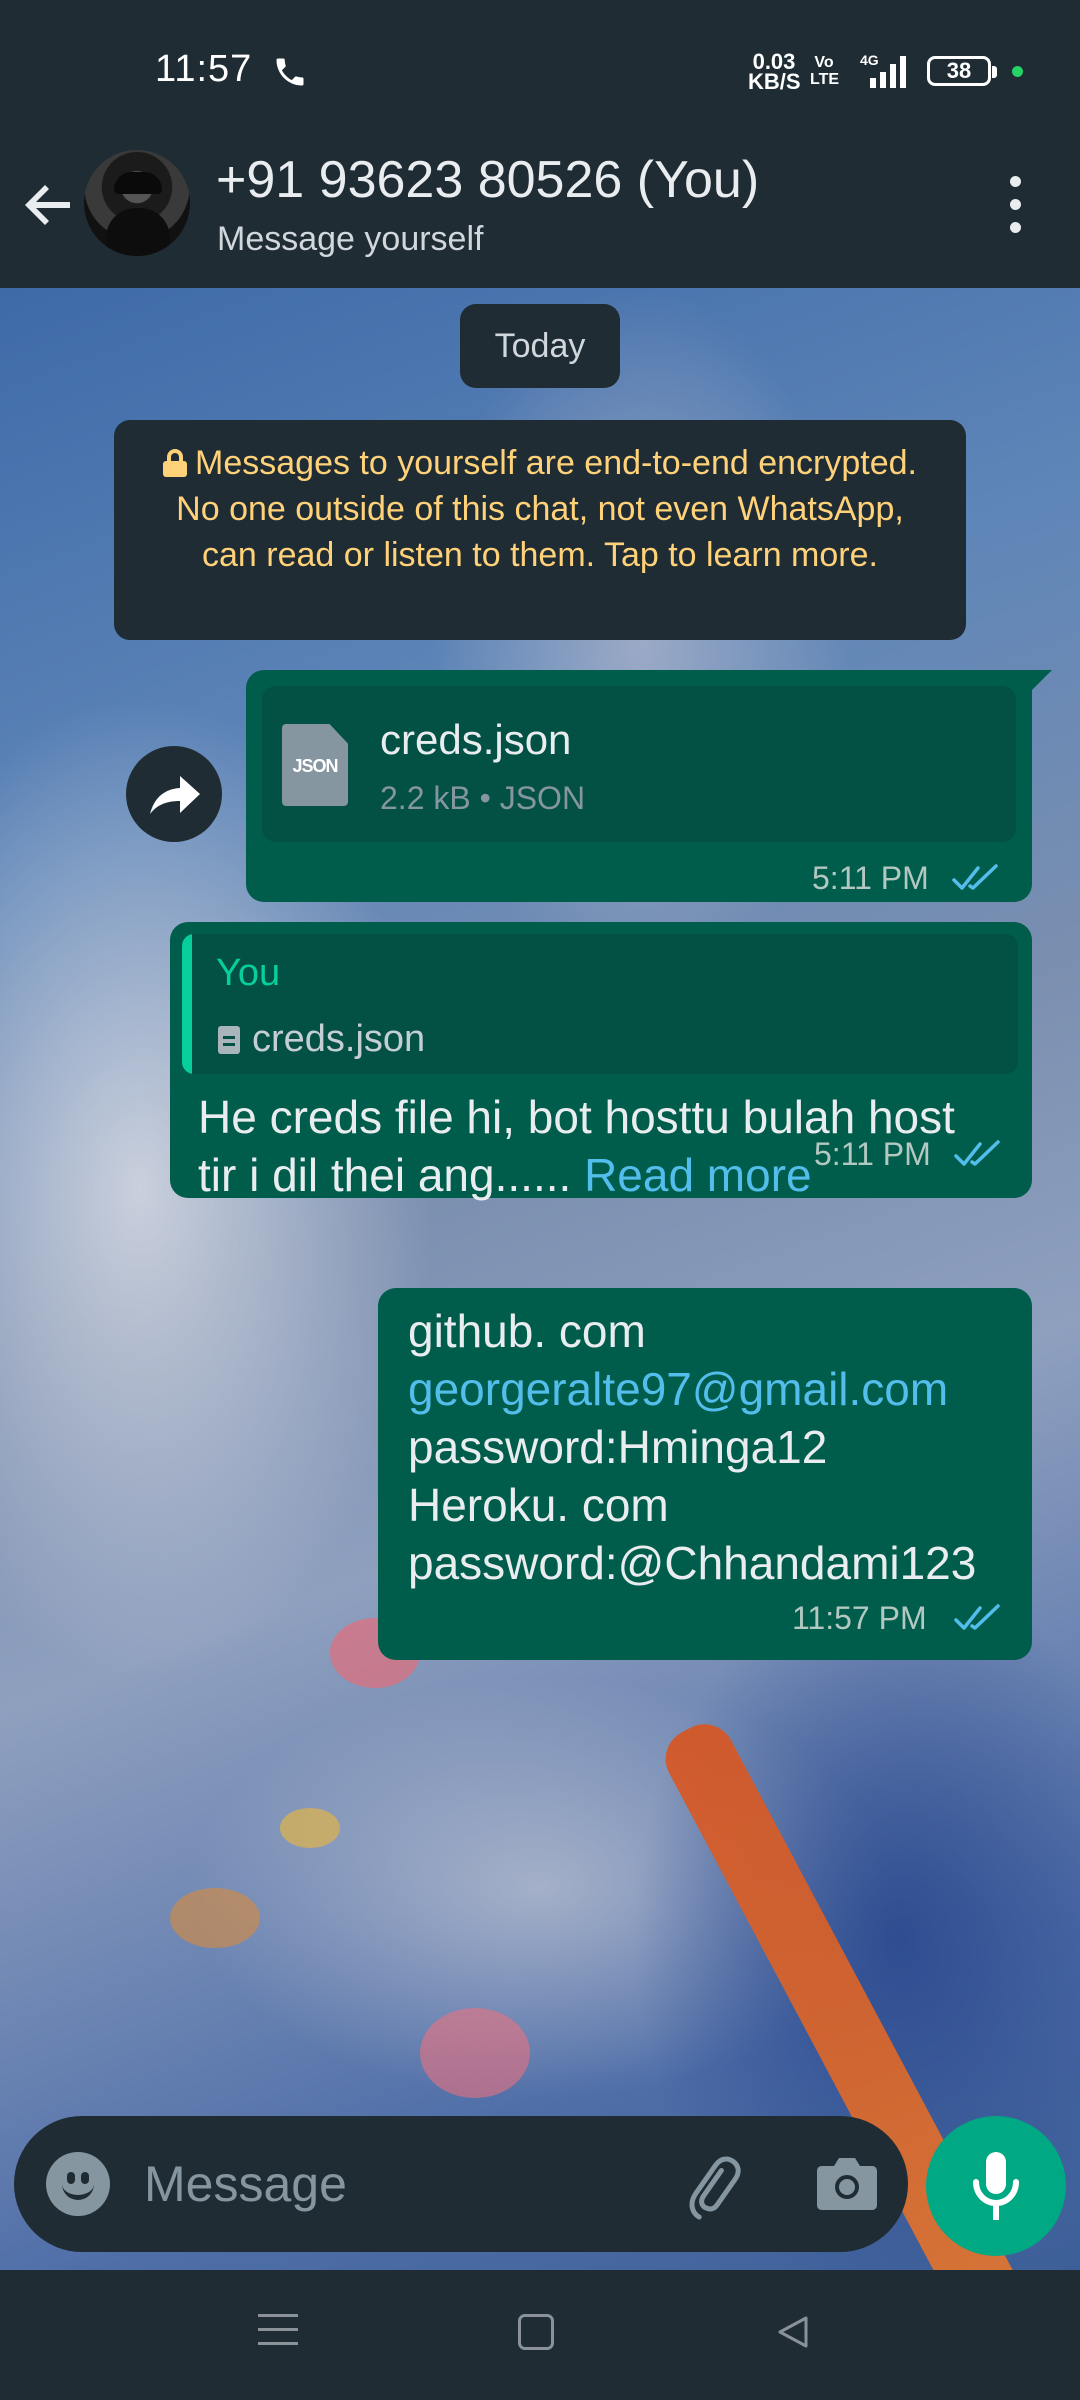 The width and height of the screenshot is (1080, 2400). What do you see at coordinates (1017, 71) in the screenshot?
I see `privacy-dot` at bounding box center [1017, 71].